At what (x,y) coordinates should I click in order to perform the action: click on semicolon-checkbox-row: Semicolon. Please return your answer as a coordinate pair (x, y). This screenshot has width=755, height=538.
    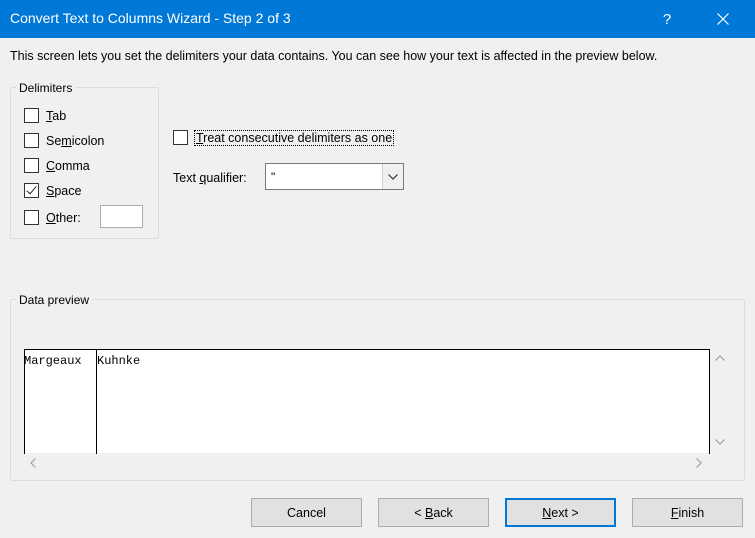
    Looking at the image, I should click on (64, 140).